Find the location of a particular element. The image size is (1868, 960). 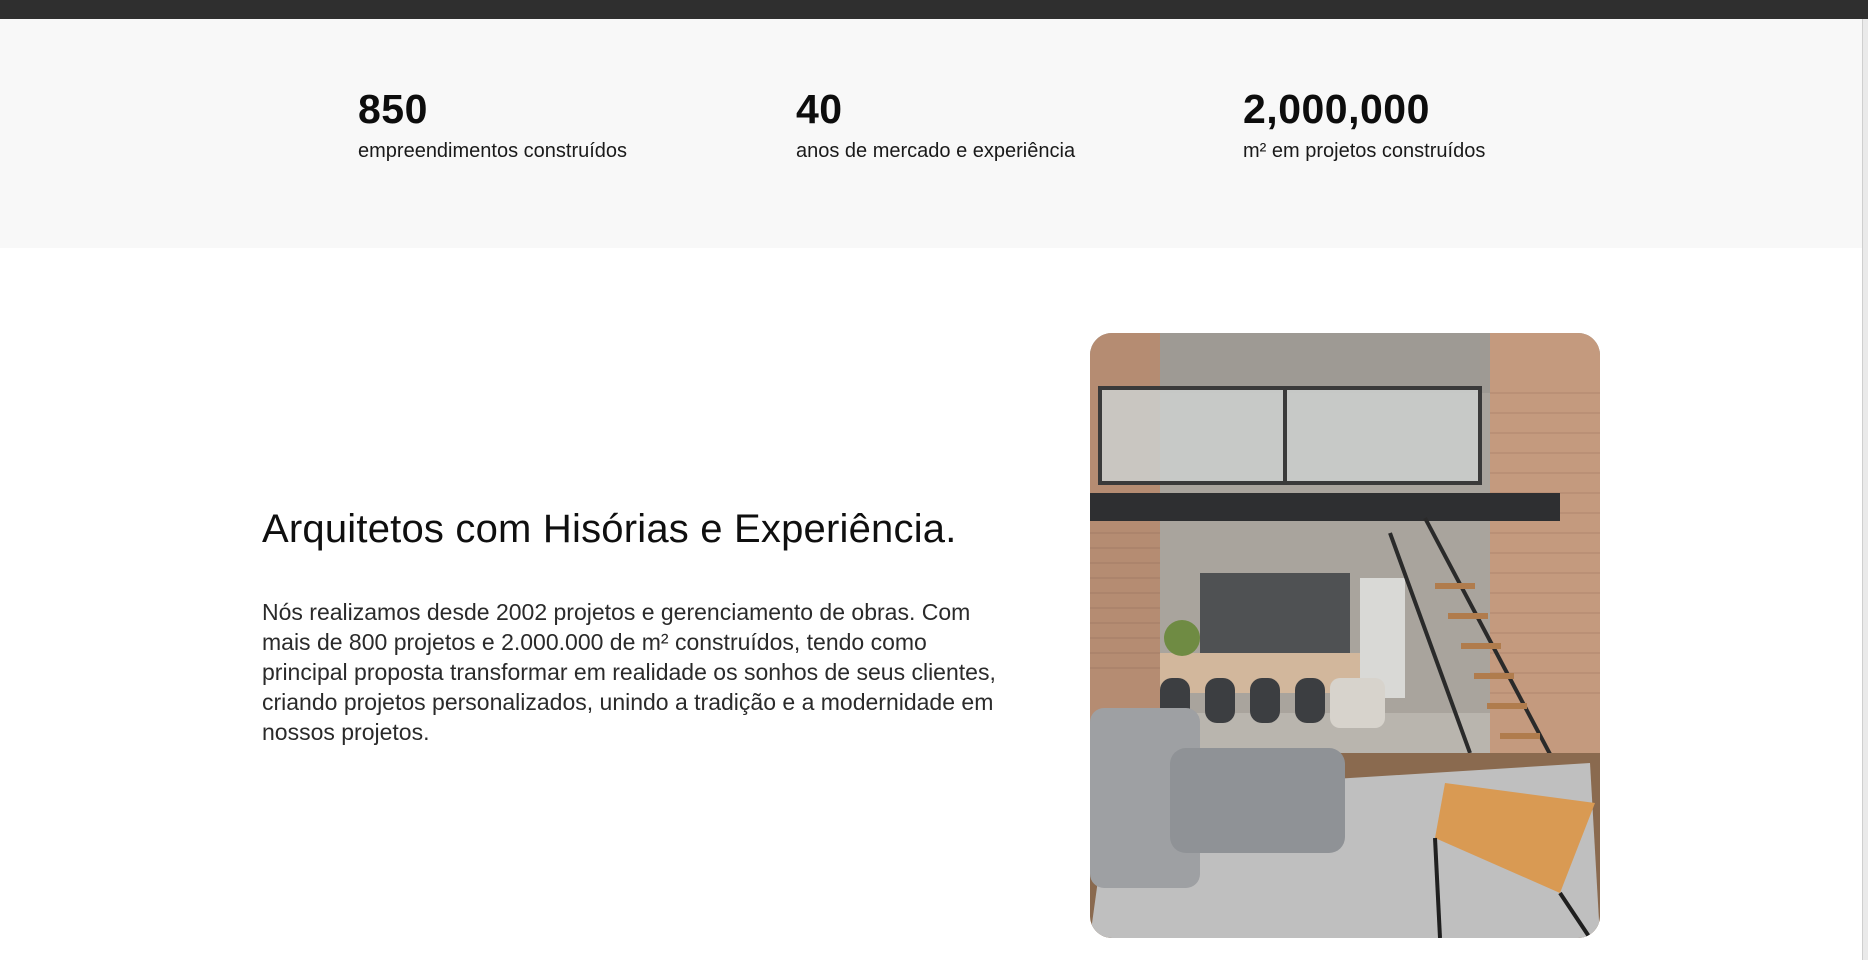

stat-label: m² em projetos construídos is located at coordinates (1364, 151).